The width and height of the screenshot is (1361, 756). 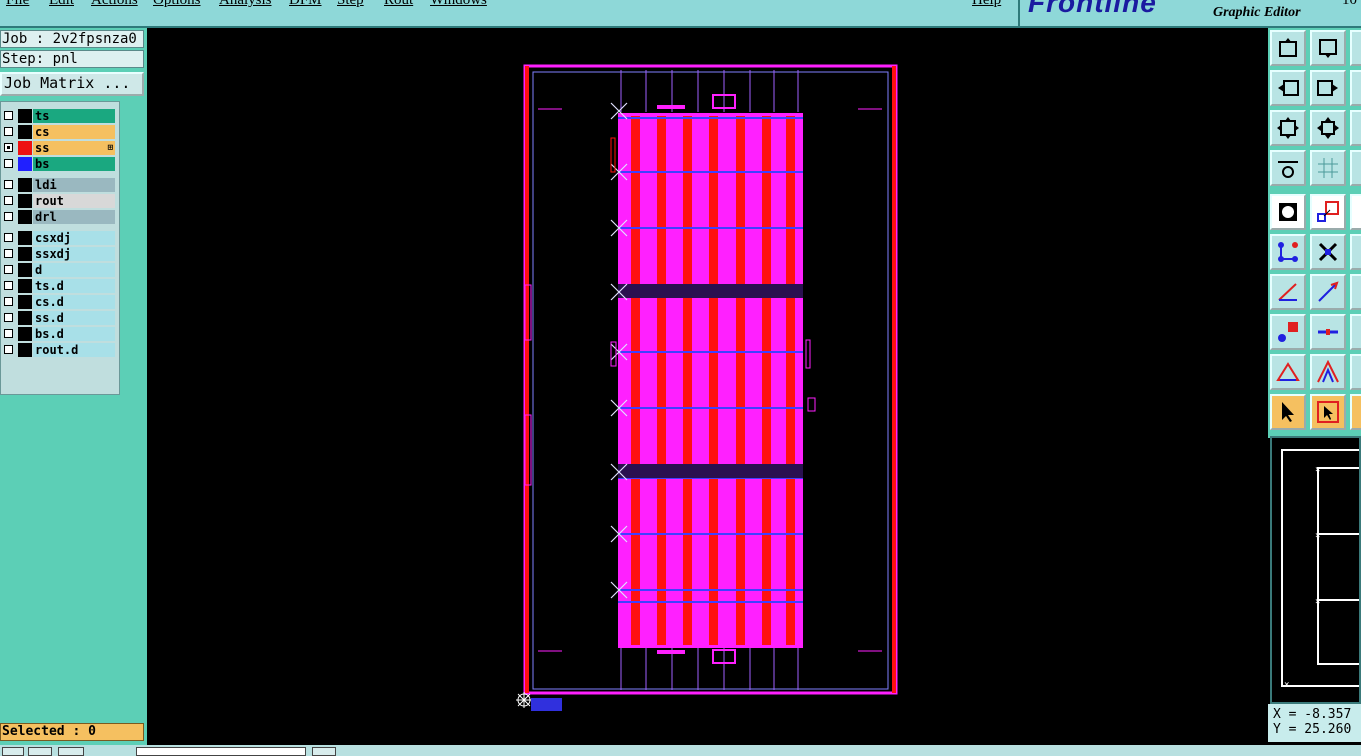 I want to click on overview-minimap: × × × ×, so click(x=1315, y=570).